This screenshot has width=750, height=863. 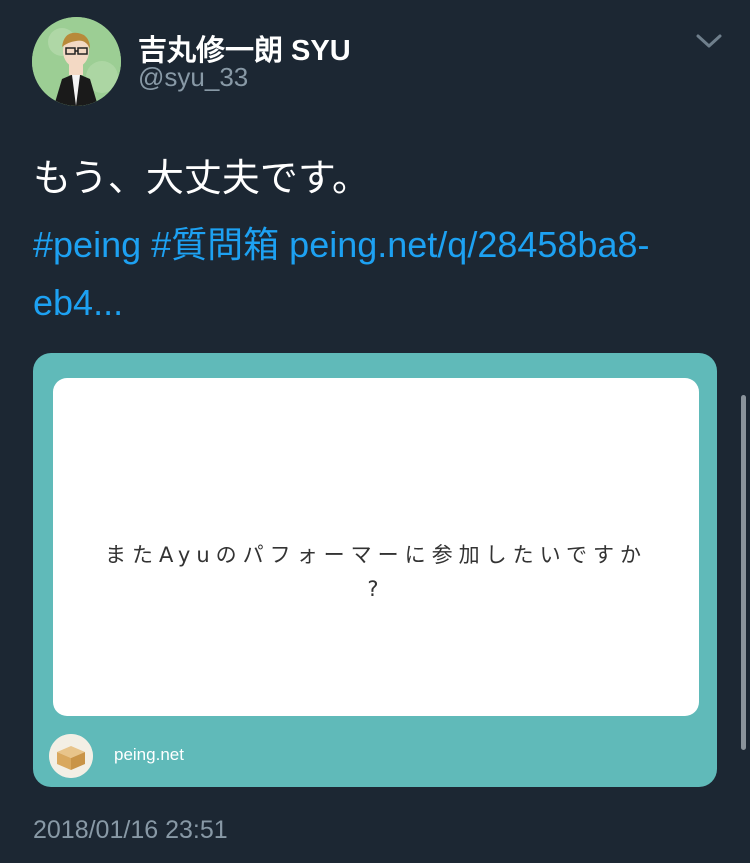 I want to click on question-line: またAyuのパフォーマーに参加したいですか, so click(x=376, y=555).